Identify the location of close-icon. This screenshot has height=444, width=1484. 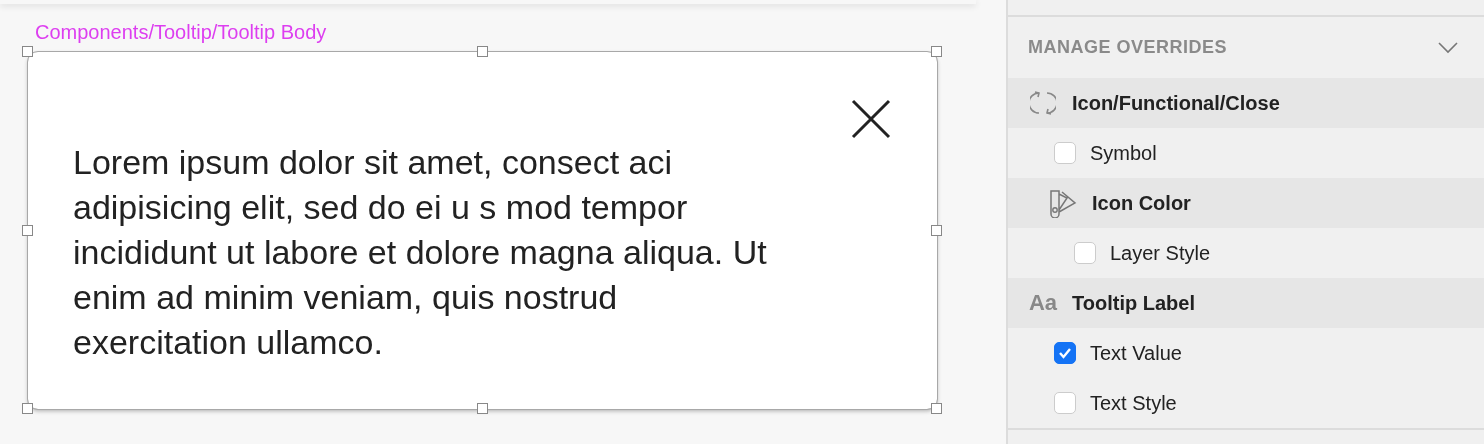
(871, 119).